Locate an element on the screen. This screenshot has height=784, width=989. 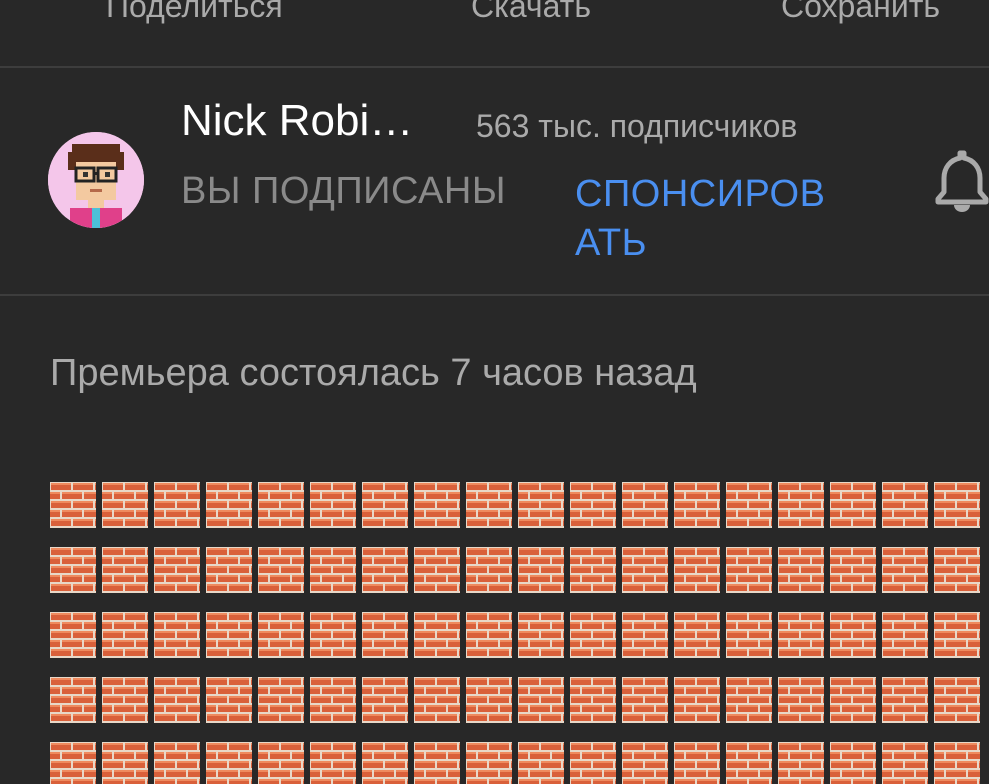
pixel-avatar-icon is located at coordinates (96, 180).